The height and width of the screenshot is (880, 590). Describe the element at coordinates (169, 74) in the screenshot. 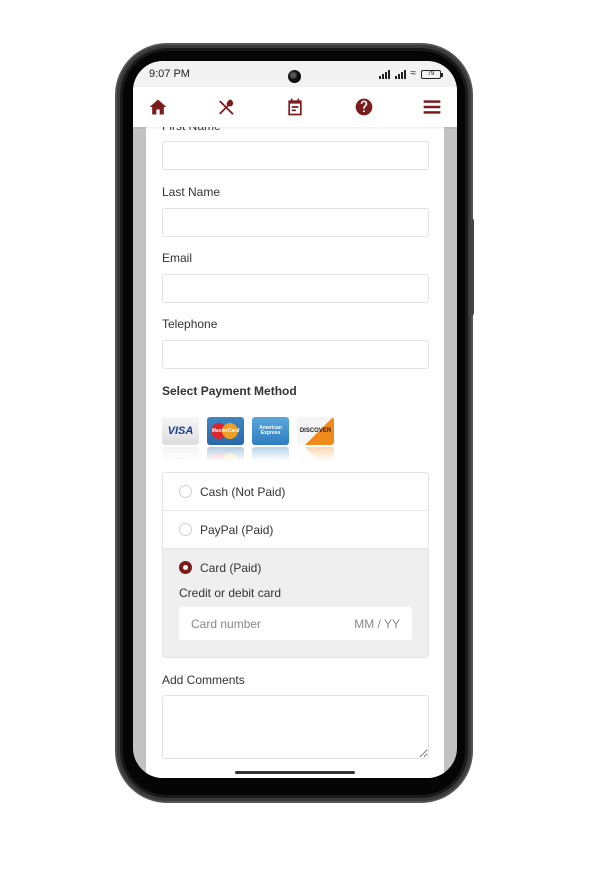

I see `status-time: 9:07 PM` at that location.